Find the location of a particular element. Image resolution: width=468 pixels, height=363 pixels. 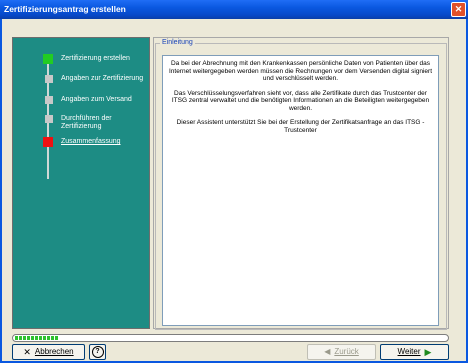

title-bar: Zertifizierungsantrag erstellen ✕ is located at coordinates (234, 9).